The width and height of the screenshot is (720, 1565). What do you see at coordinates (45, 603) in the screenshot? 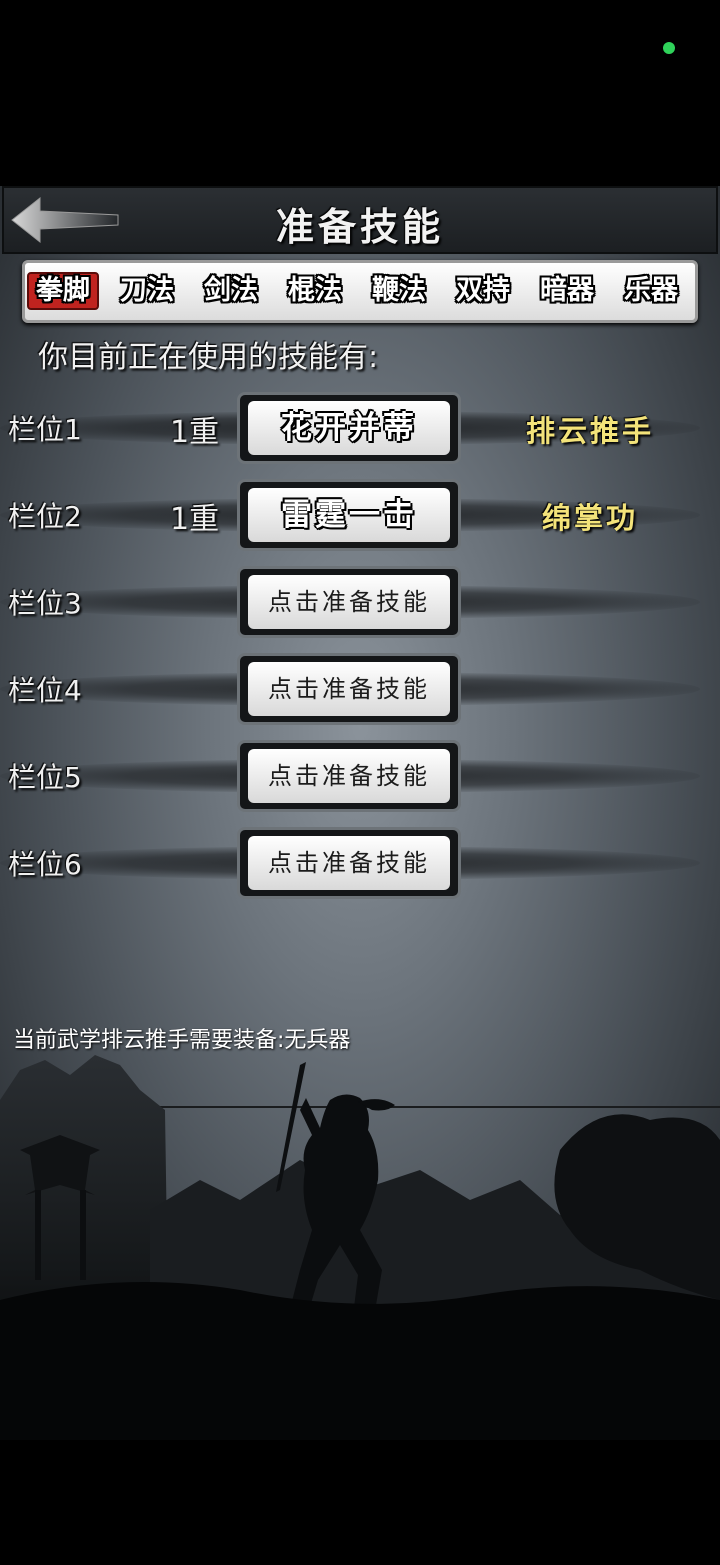
I see `slot-label: 栏位3` at bounding box center [45, 603].